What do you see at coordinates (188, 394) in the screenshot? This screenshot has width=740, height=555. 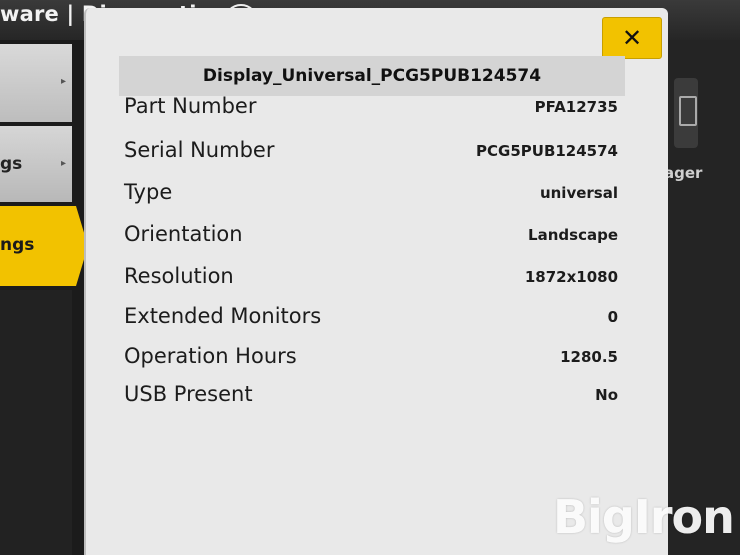 I see `row-label: USB Present` at bounding box center [188, 394].